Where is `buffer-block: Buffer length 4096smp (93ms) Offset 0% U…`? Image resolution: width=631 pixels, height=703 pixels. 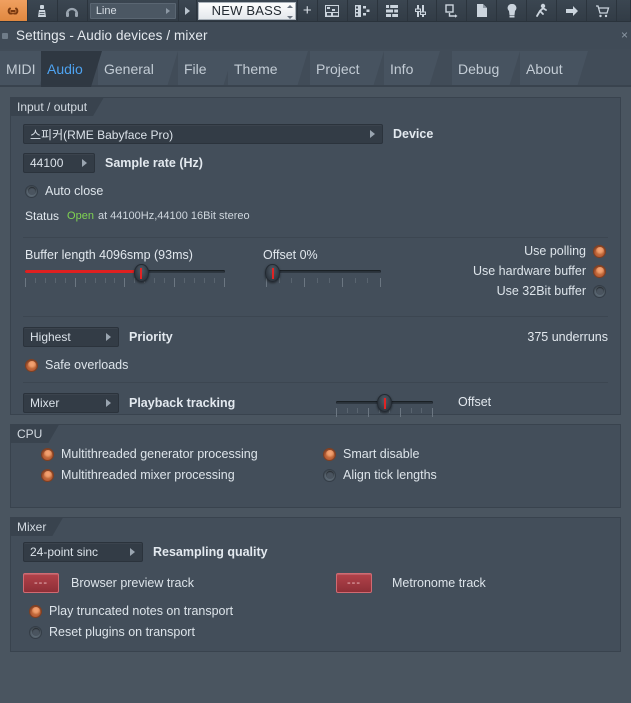
buffer-block: Buffer length 4096smp (93ms) Offset 0% U… is located at coordinates (315, 275).